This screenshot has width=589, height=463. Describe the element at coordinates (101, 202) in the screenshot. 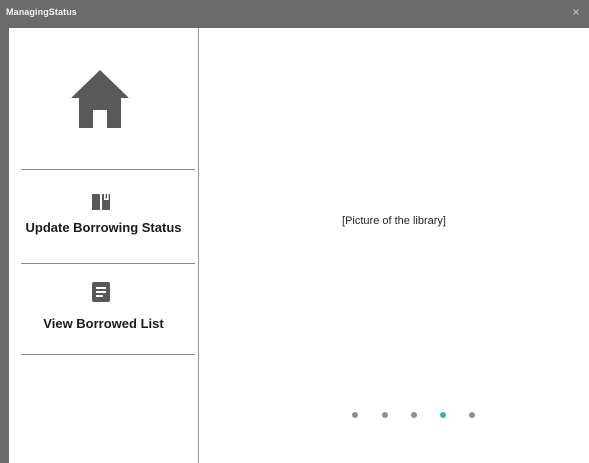

I see `book-icon` at that location.